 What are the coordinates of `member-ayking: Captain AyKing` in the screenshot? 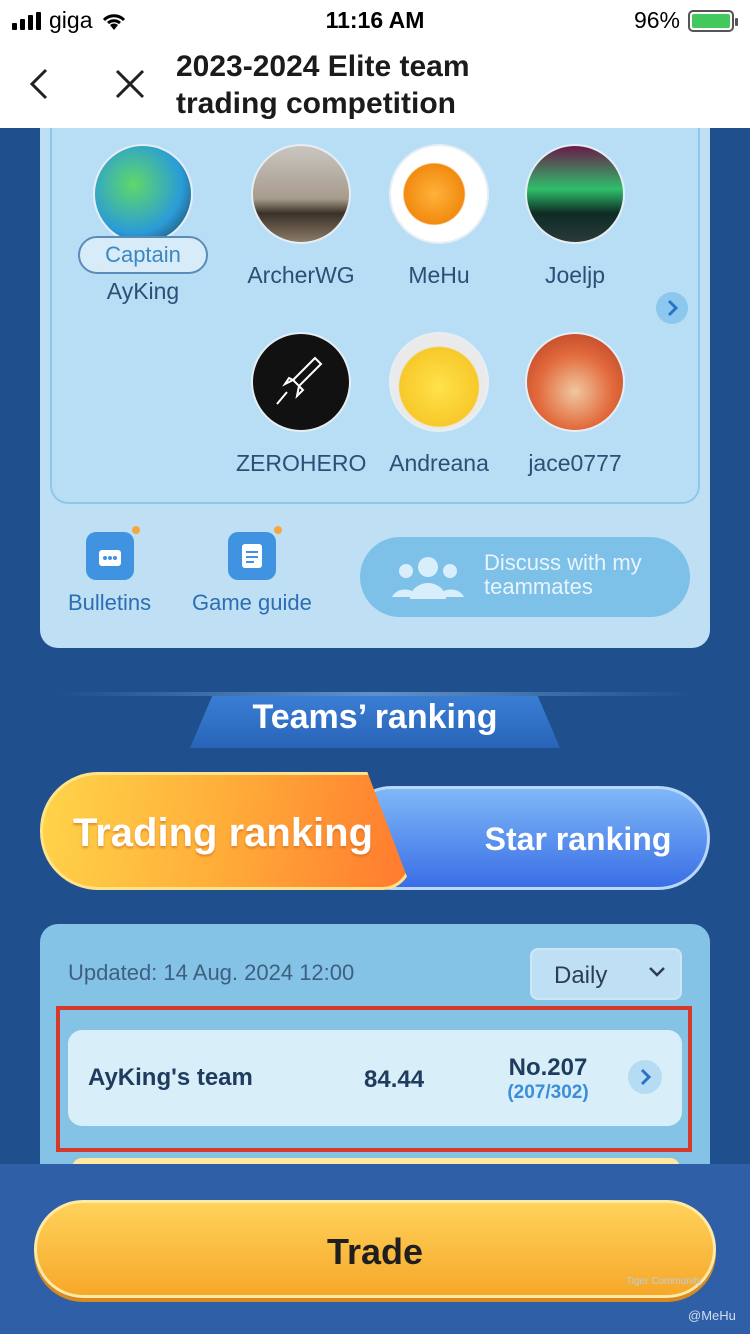 It's located at (143, 224).